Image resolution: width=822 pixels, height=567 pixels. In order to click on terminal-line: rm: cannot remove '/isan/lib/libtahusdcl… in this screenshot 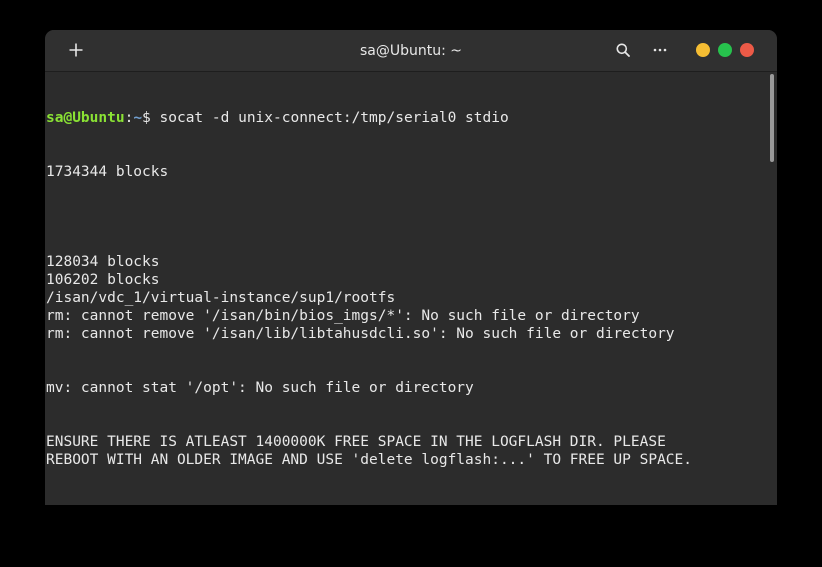, I will do `click(360, 334)`.